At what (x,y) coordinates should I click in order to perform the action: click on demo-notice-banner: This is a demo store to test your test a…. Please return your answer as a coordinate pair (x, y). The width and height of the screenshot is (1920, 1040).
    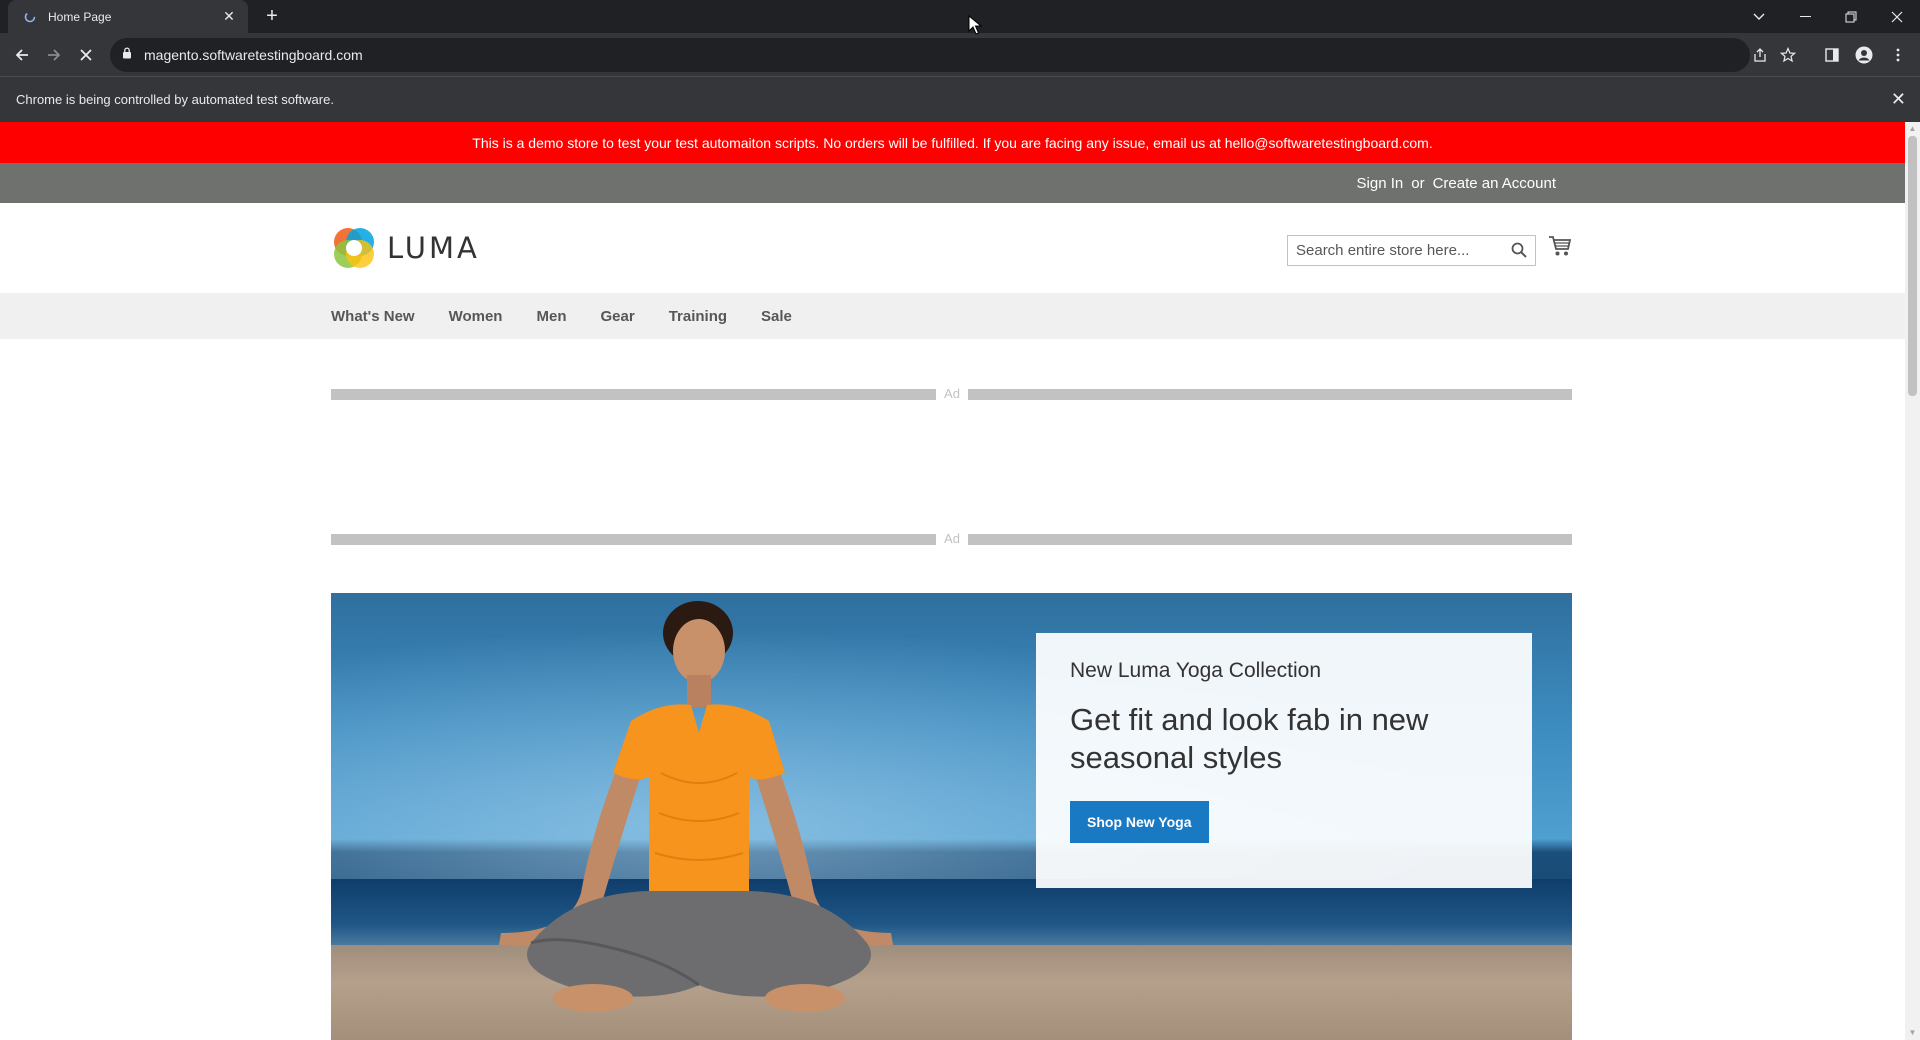
    Looking at the image, I should click on (952, 142).